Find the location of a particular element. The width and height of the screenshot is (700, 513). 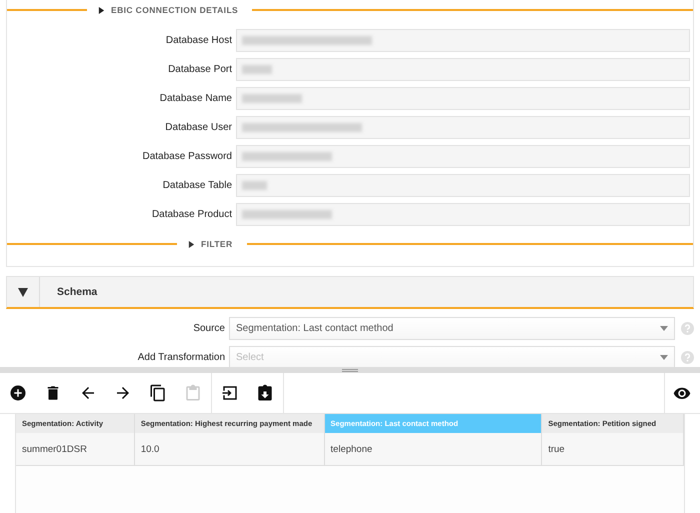

table-cell: summer01DSR is located at coordinates (75, 449).